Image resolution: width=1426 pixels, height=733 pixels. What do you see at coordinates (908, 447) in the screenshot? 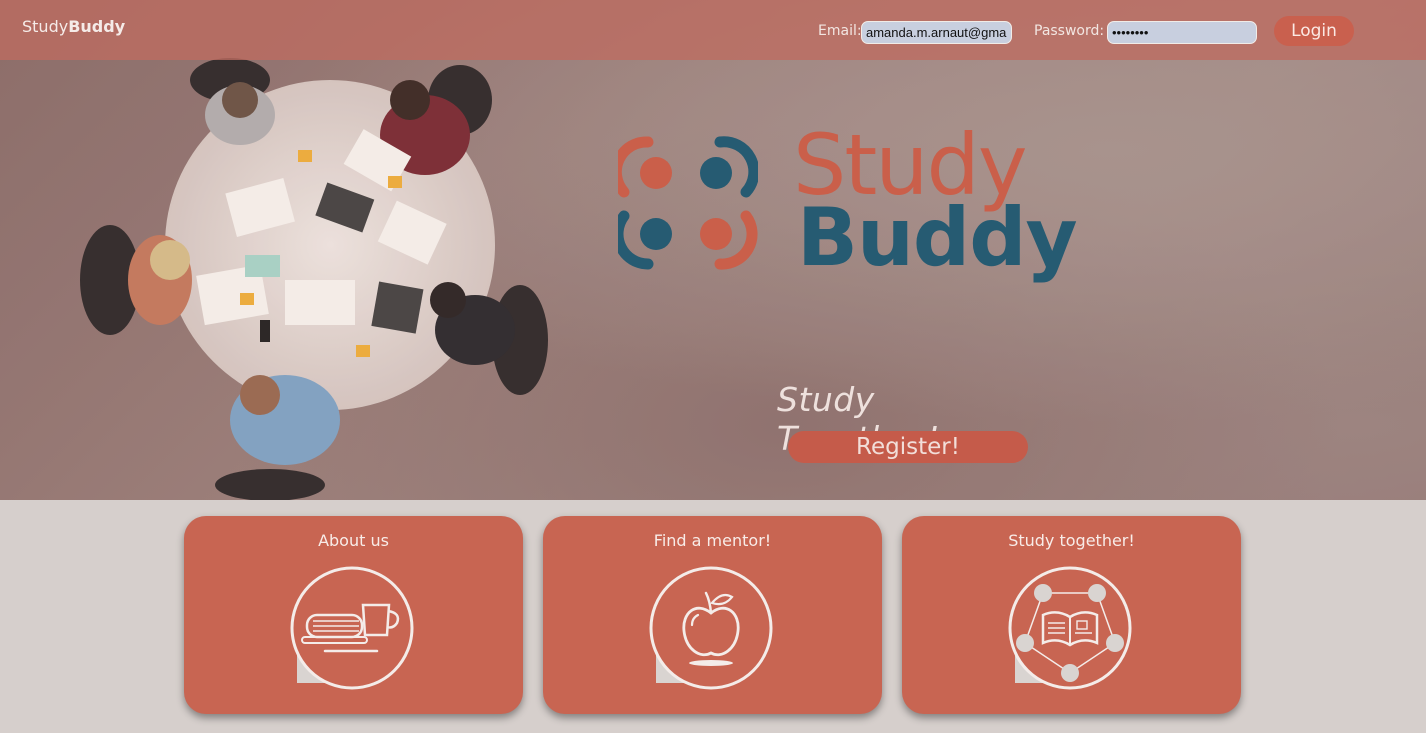
I see `register-button: Register!` at bounding box center [908, 447].